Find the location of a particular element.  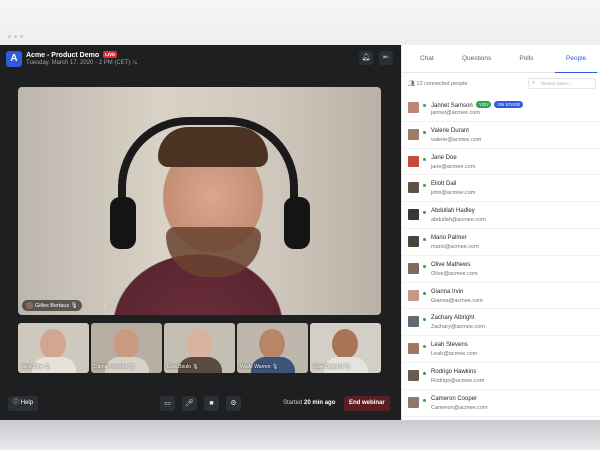

settings-button: ⚙ is located at coordinates (233, 403).